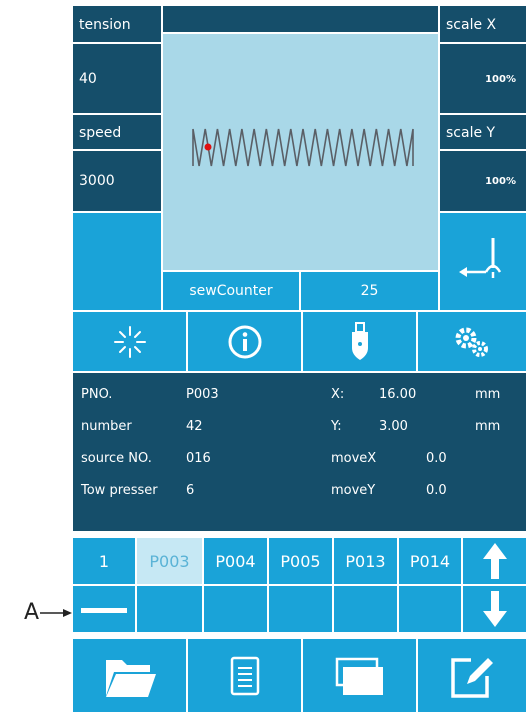 The width and height of the screenshot is (527, 713). What do you see at coordinates (500, 181) in the screenshot?
I see `scale-y-value: 100%` at bounding box center [500, 181].